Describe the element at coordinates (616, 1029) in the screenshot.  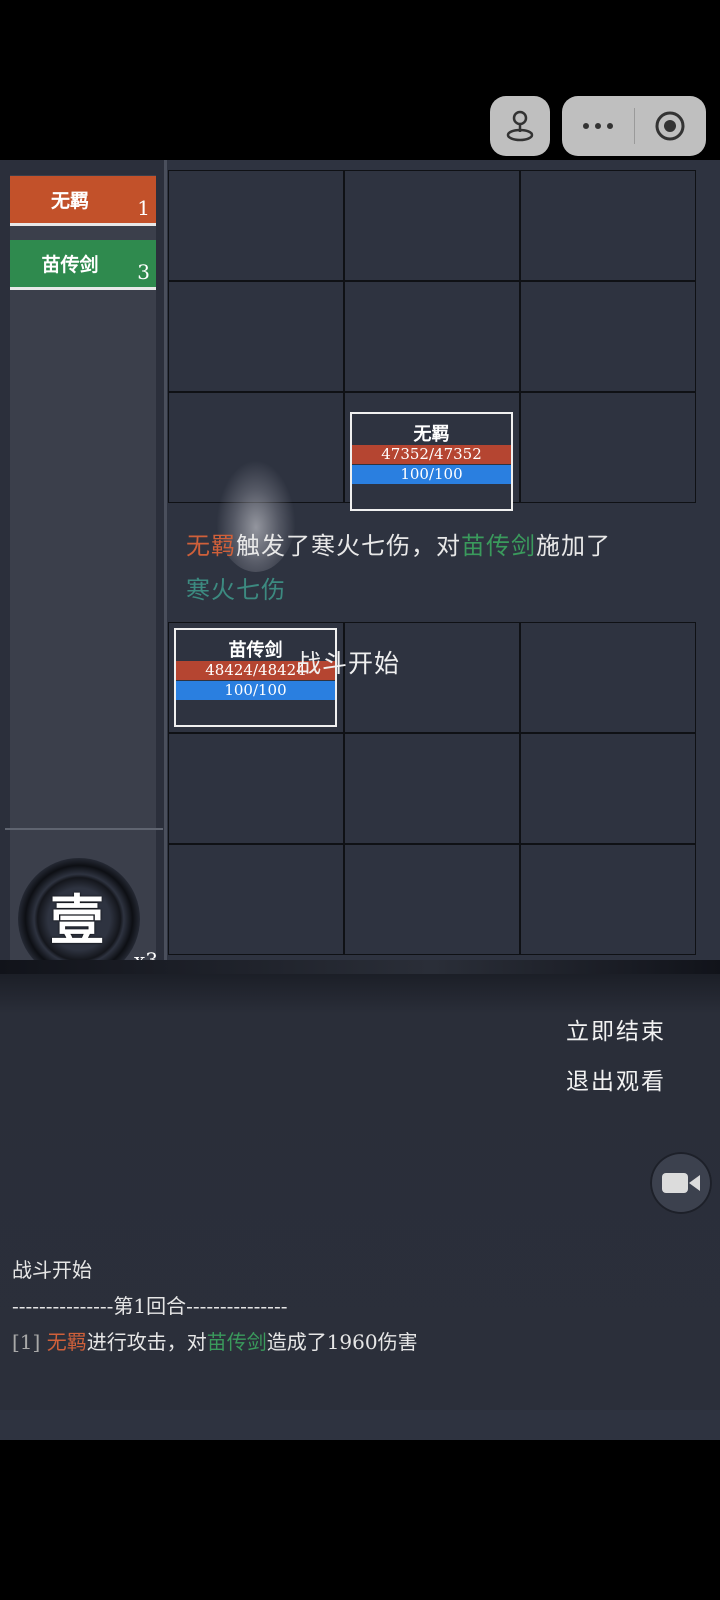
I see `finish-now-button: 立即结束` at that location.